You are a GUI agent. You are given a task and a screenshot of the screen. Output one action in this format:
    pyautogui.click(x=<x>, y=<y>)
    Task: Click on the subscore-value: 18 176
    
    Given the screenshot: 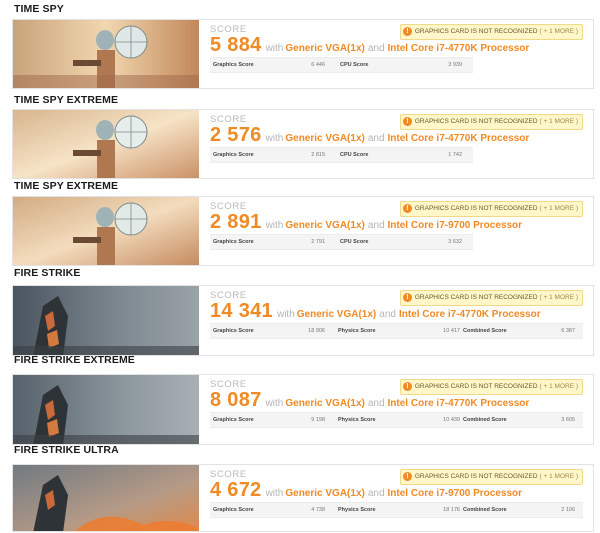 What is the action you would take?
    pyautogui.click(x=451, y=510)
    